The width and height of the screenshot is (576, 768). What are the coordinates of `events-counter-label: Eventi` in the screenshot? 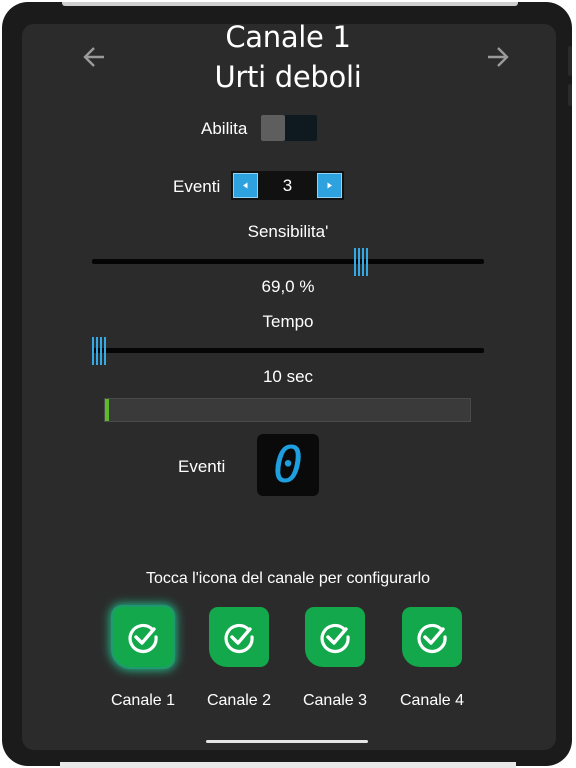 It's located at (202, 466).